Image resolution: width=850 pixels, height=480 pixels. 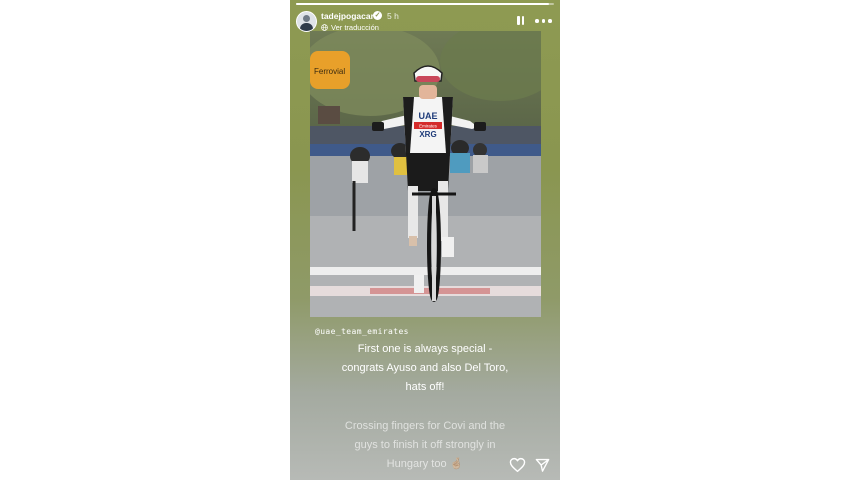 I want to click on jersey-emirates: Emirates, so click(x=428, y=126).